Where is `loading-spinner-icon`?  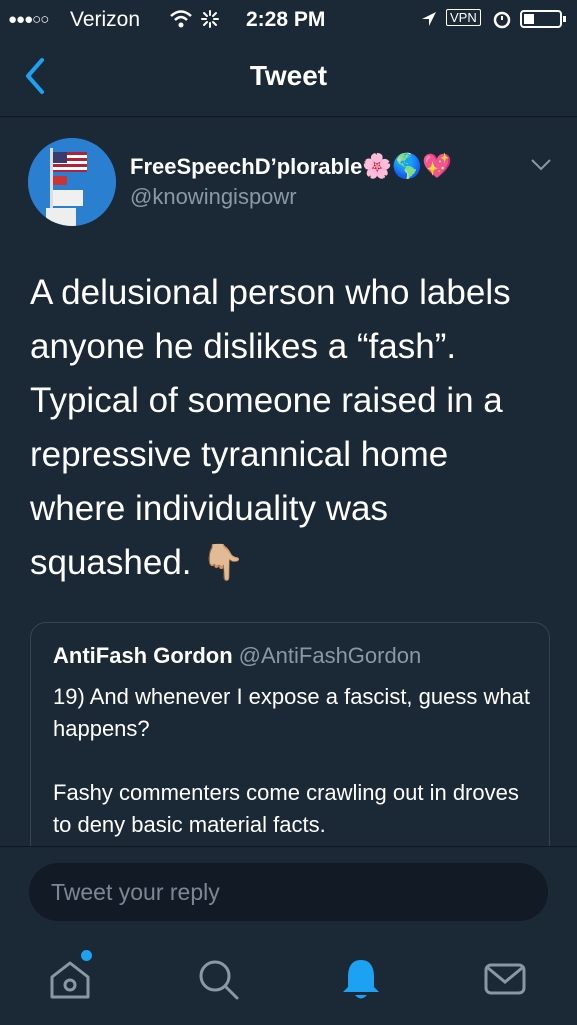
loading-spinner-icon is located at coordinates (210, 19).